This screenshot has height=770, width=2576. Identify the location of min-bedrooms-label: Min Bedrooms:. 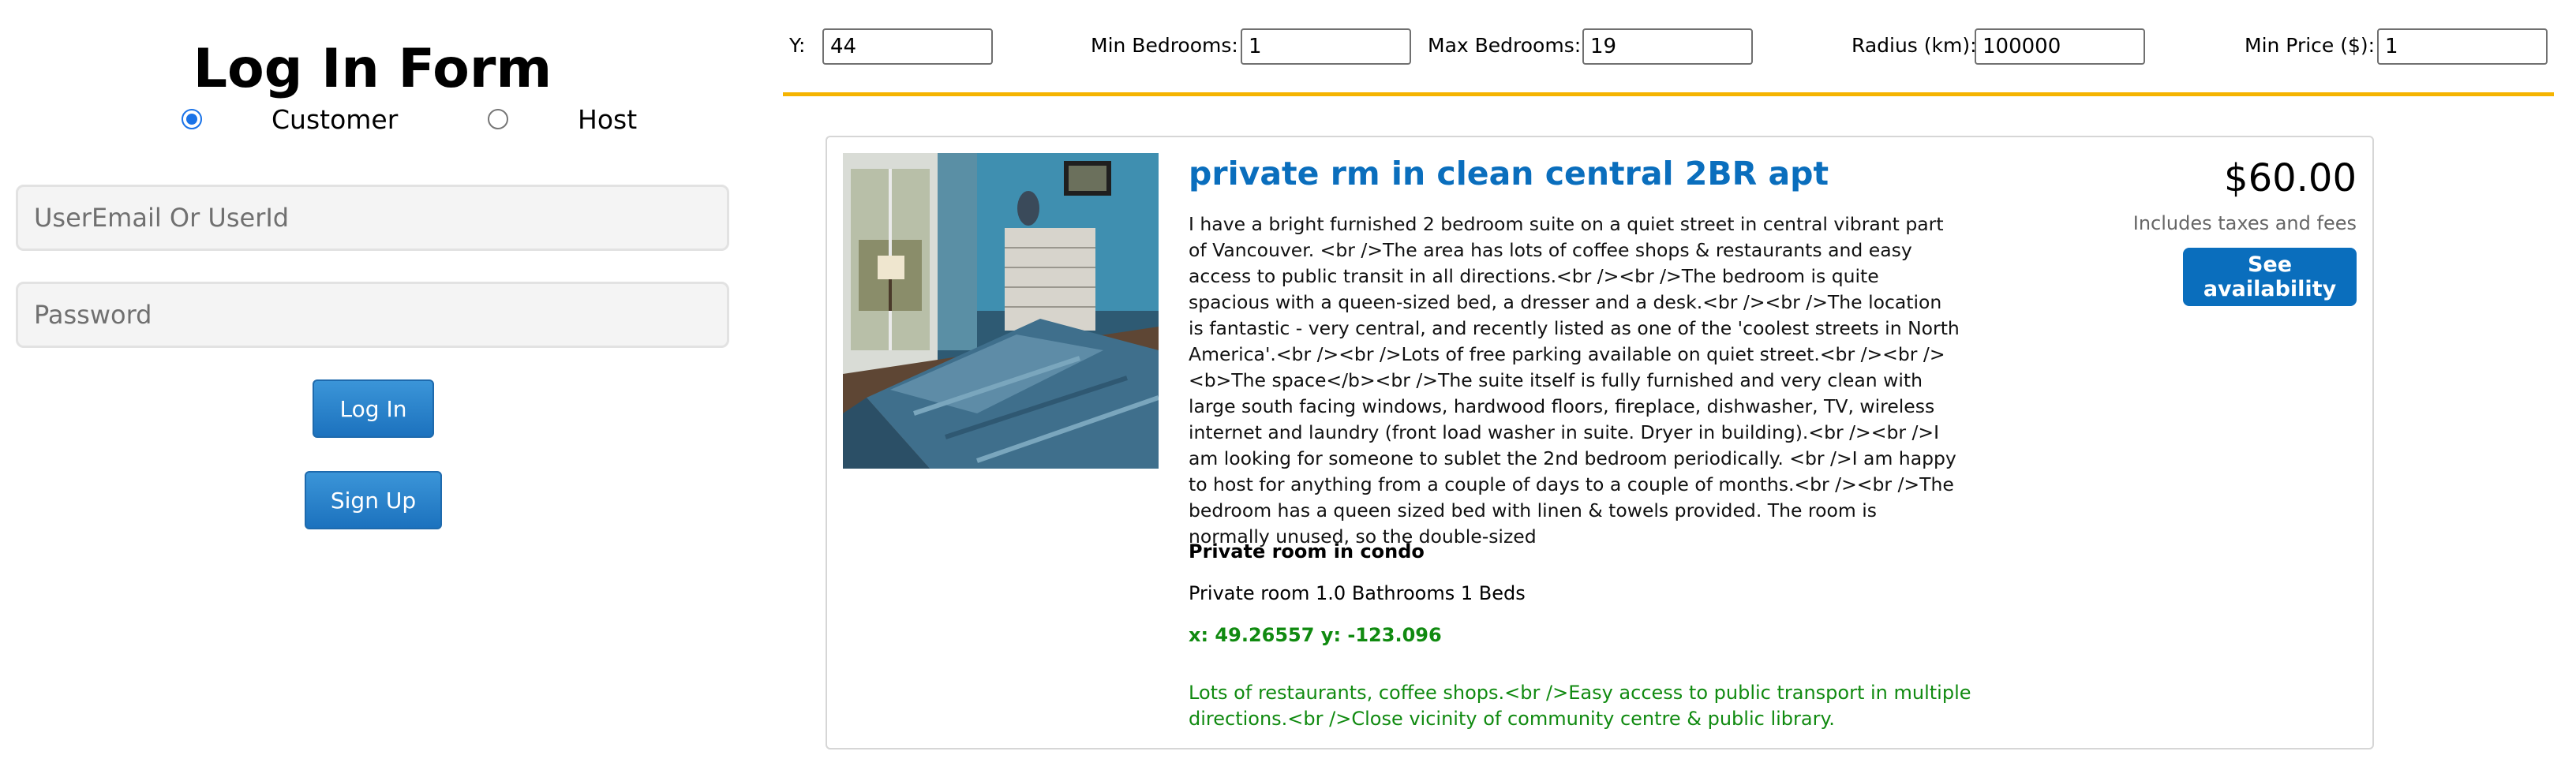
(1164, 45).